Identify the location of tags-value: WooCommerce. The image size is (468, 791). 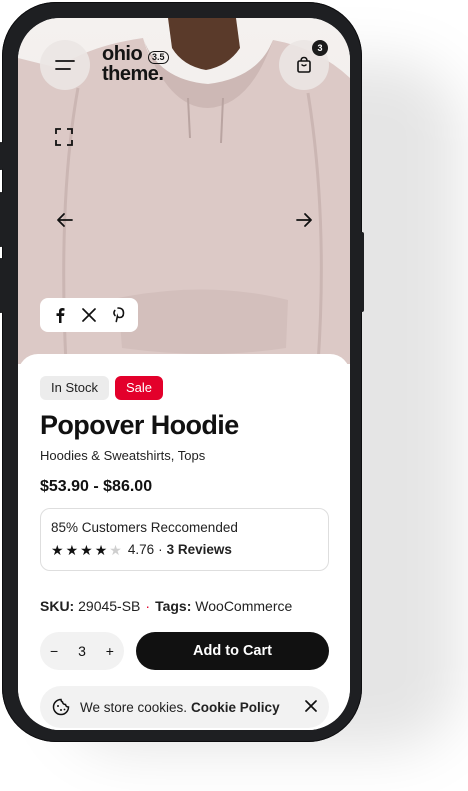
(243, 606).